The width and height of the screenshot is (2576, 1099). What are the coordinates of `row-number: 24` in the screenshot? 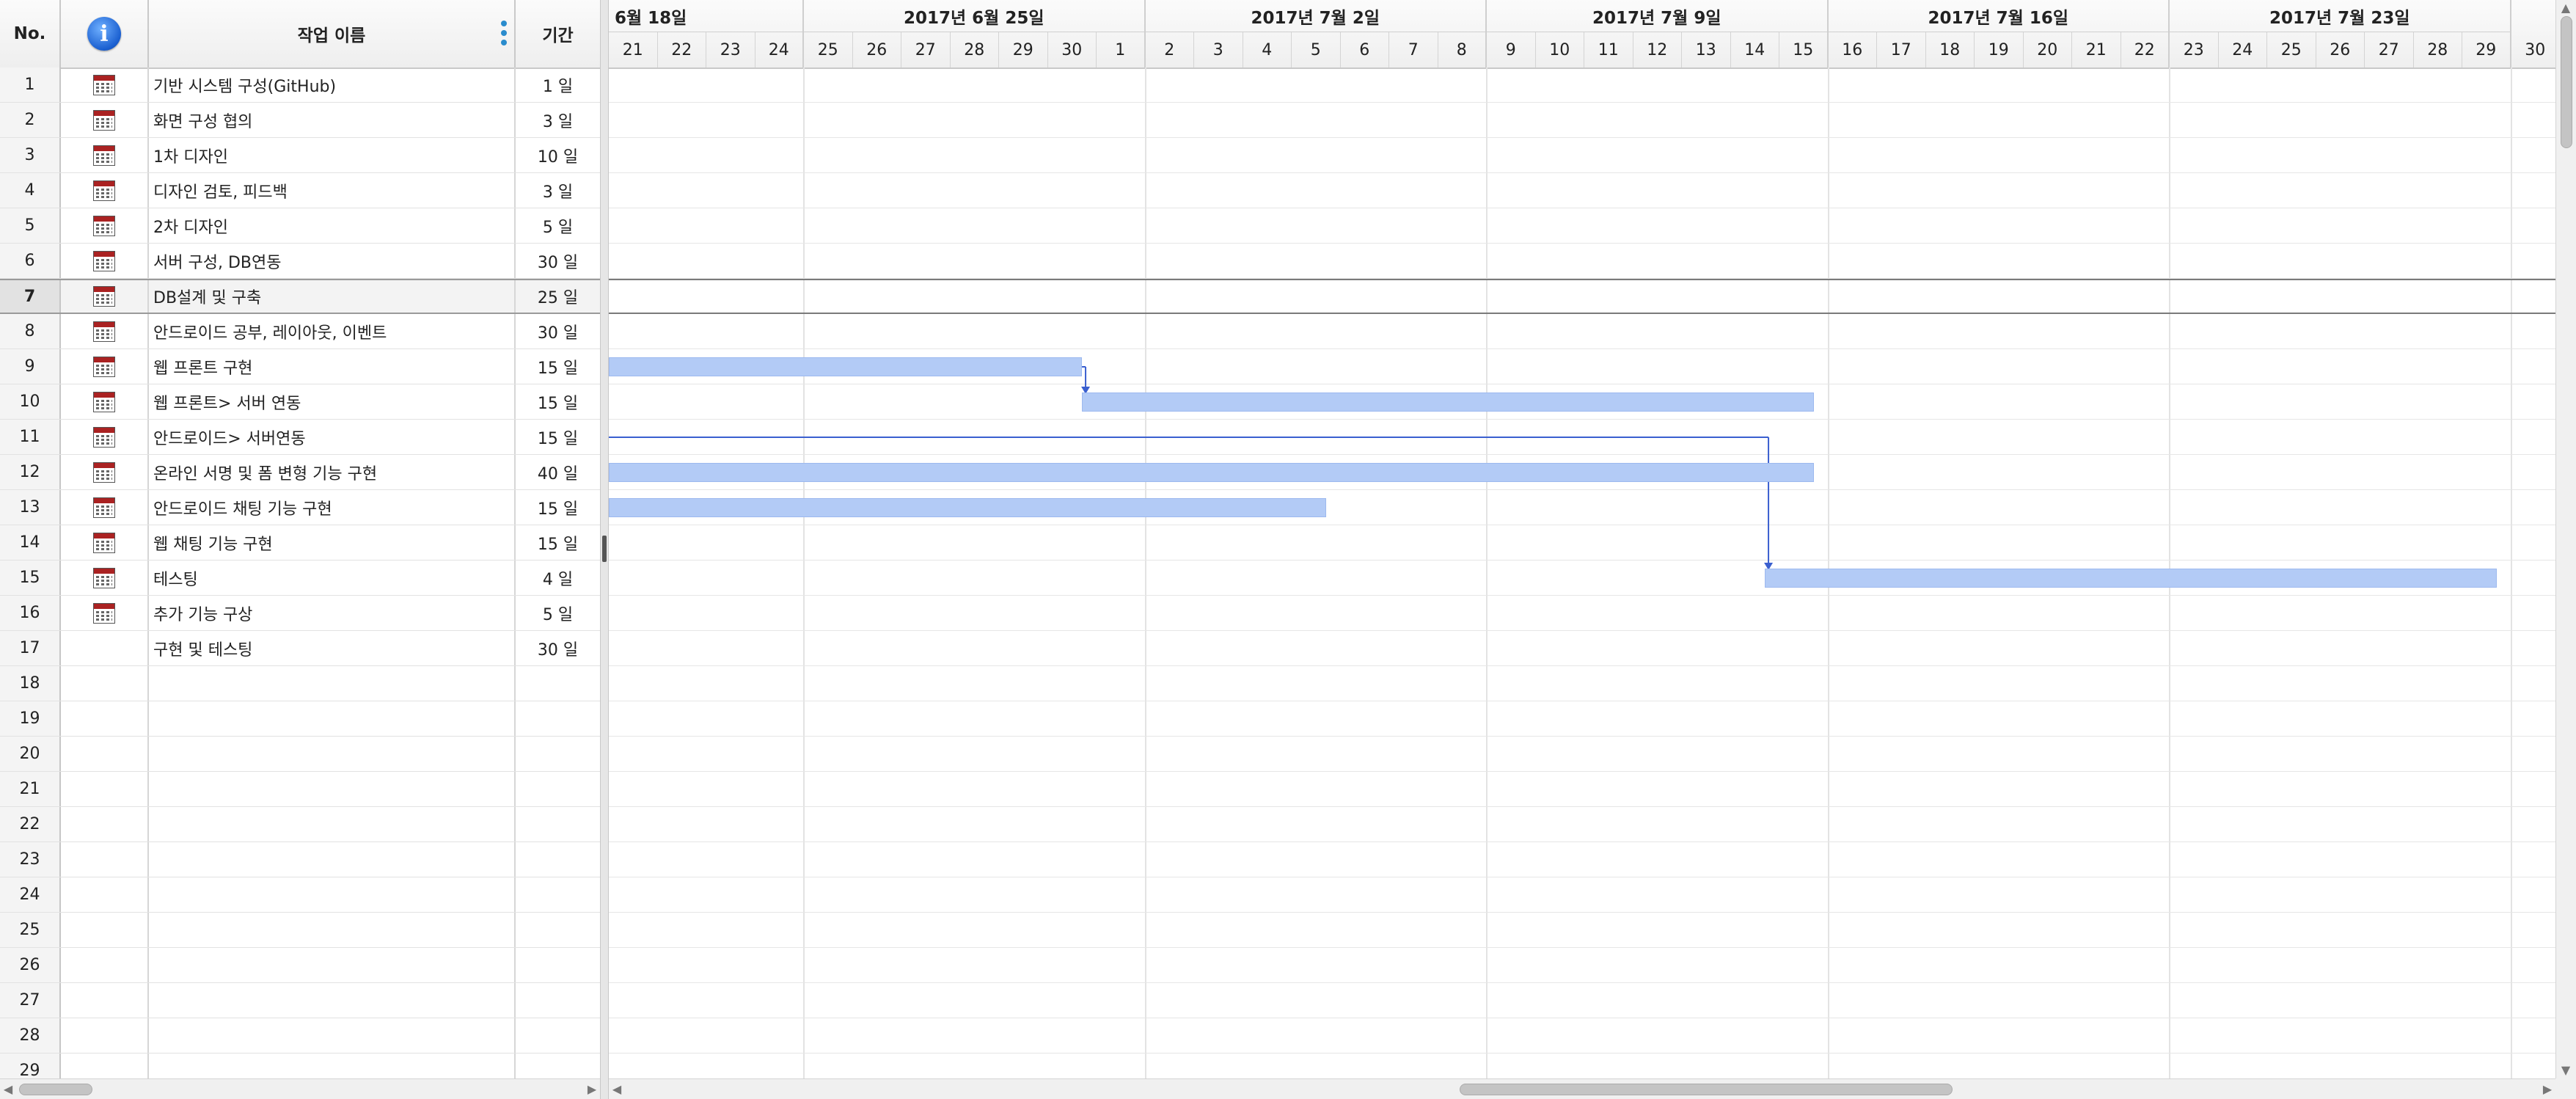 It's located at (30, 894).